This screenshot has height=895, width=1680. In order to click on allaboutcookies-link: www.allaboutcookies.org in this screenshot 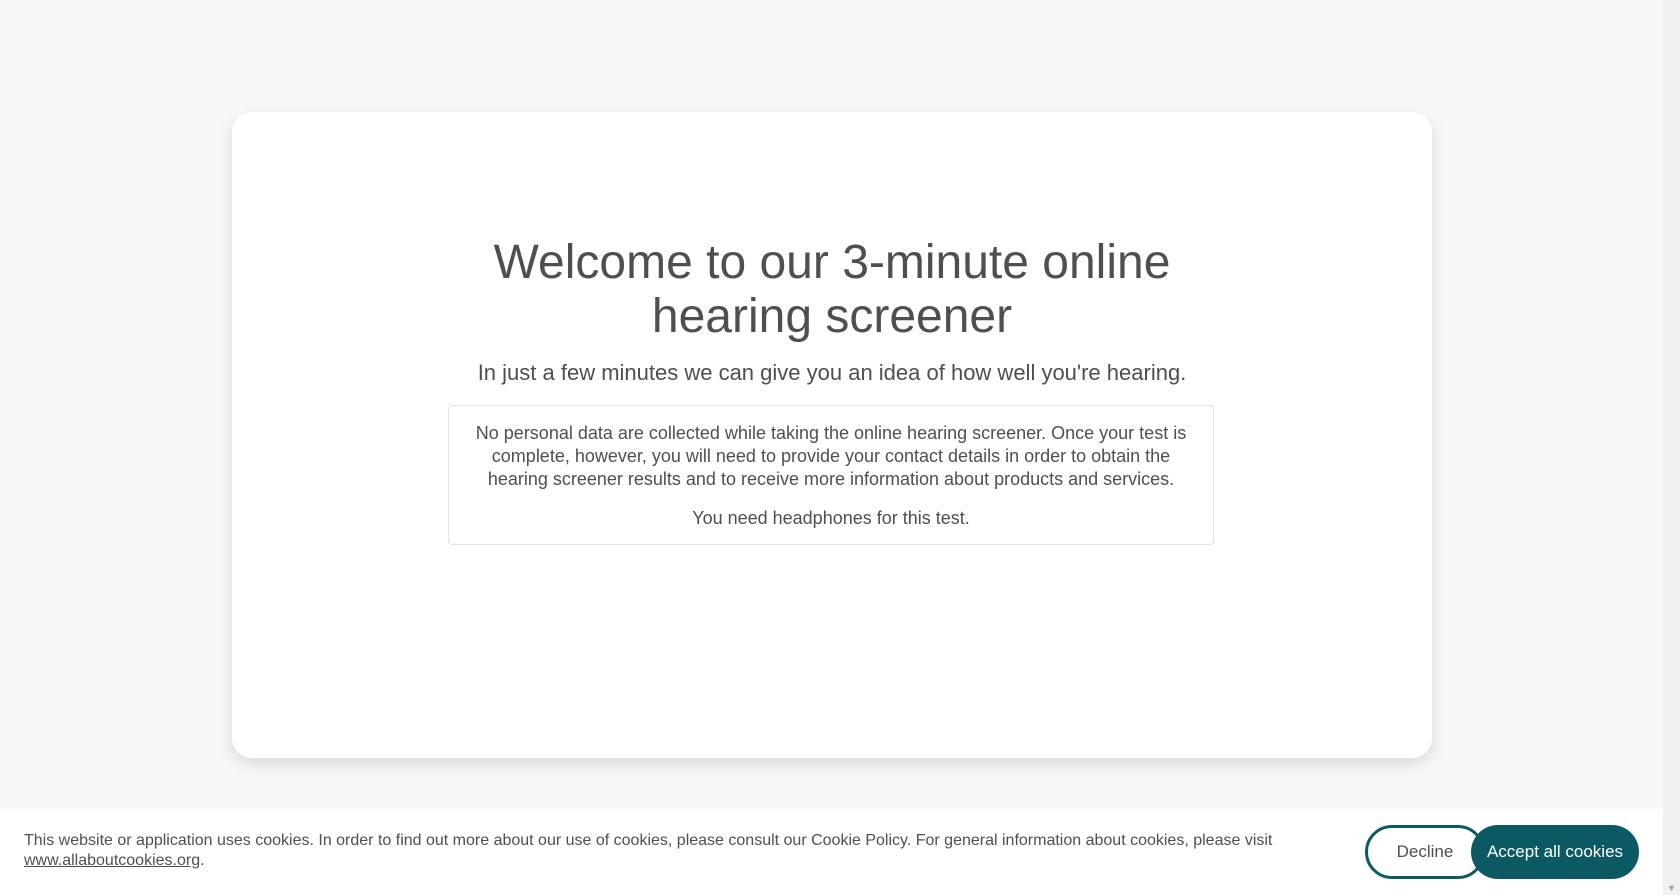, I will do `click(112, 860)`.